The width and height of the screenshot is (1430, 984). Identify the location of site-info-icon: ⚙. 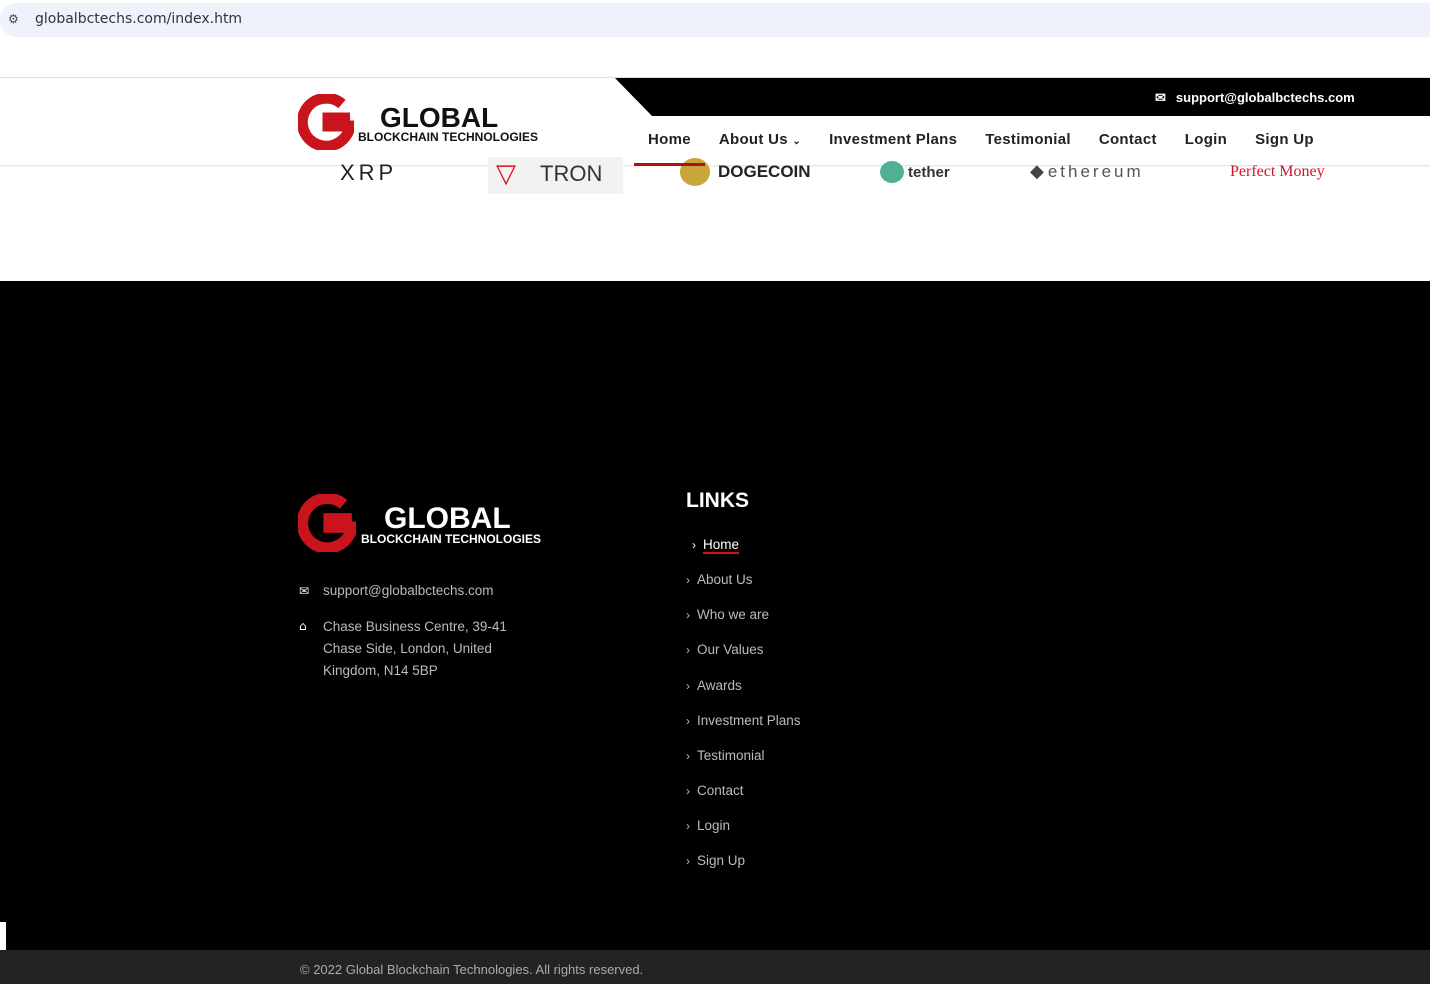
(13, 19).